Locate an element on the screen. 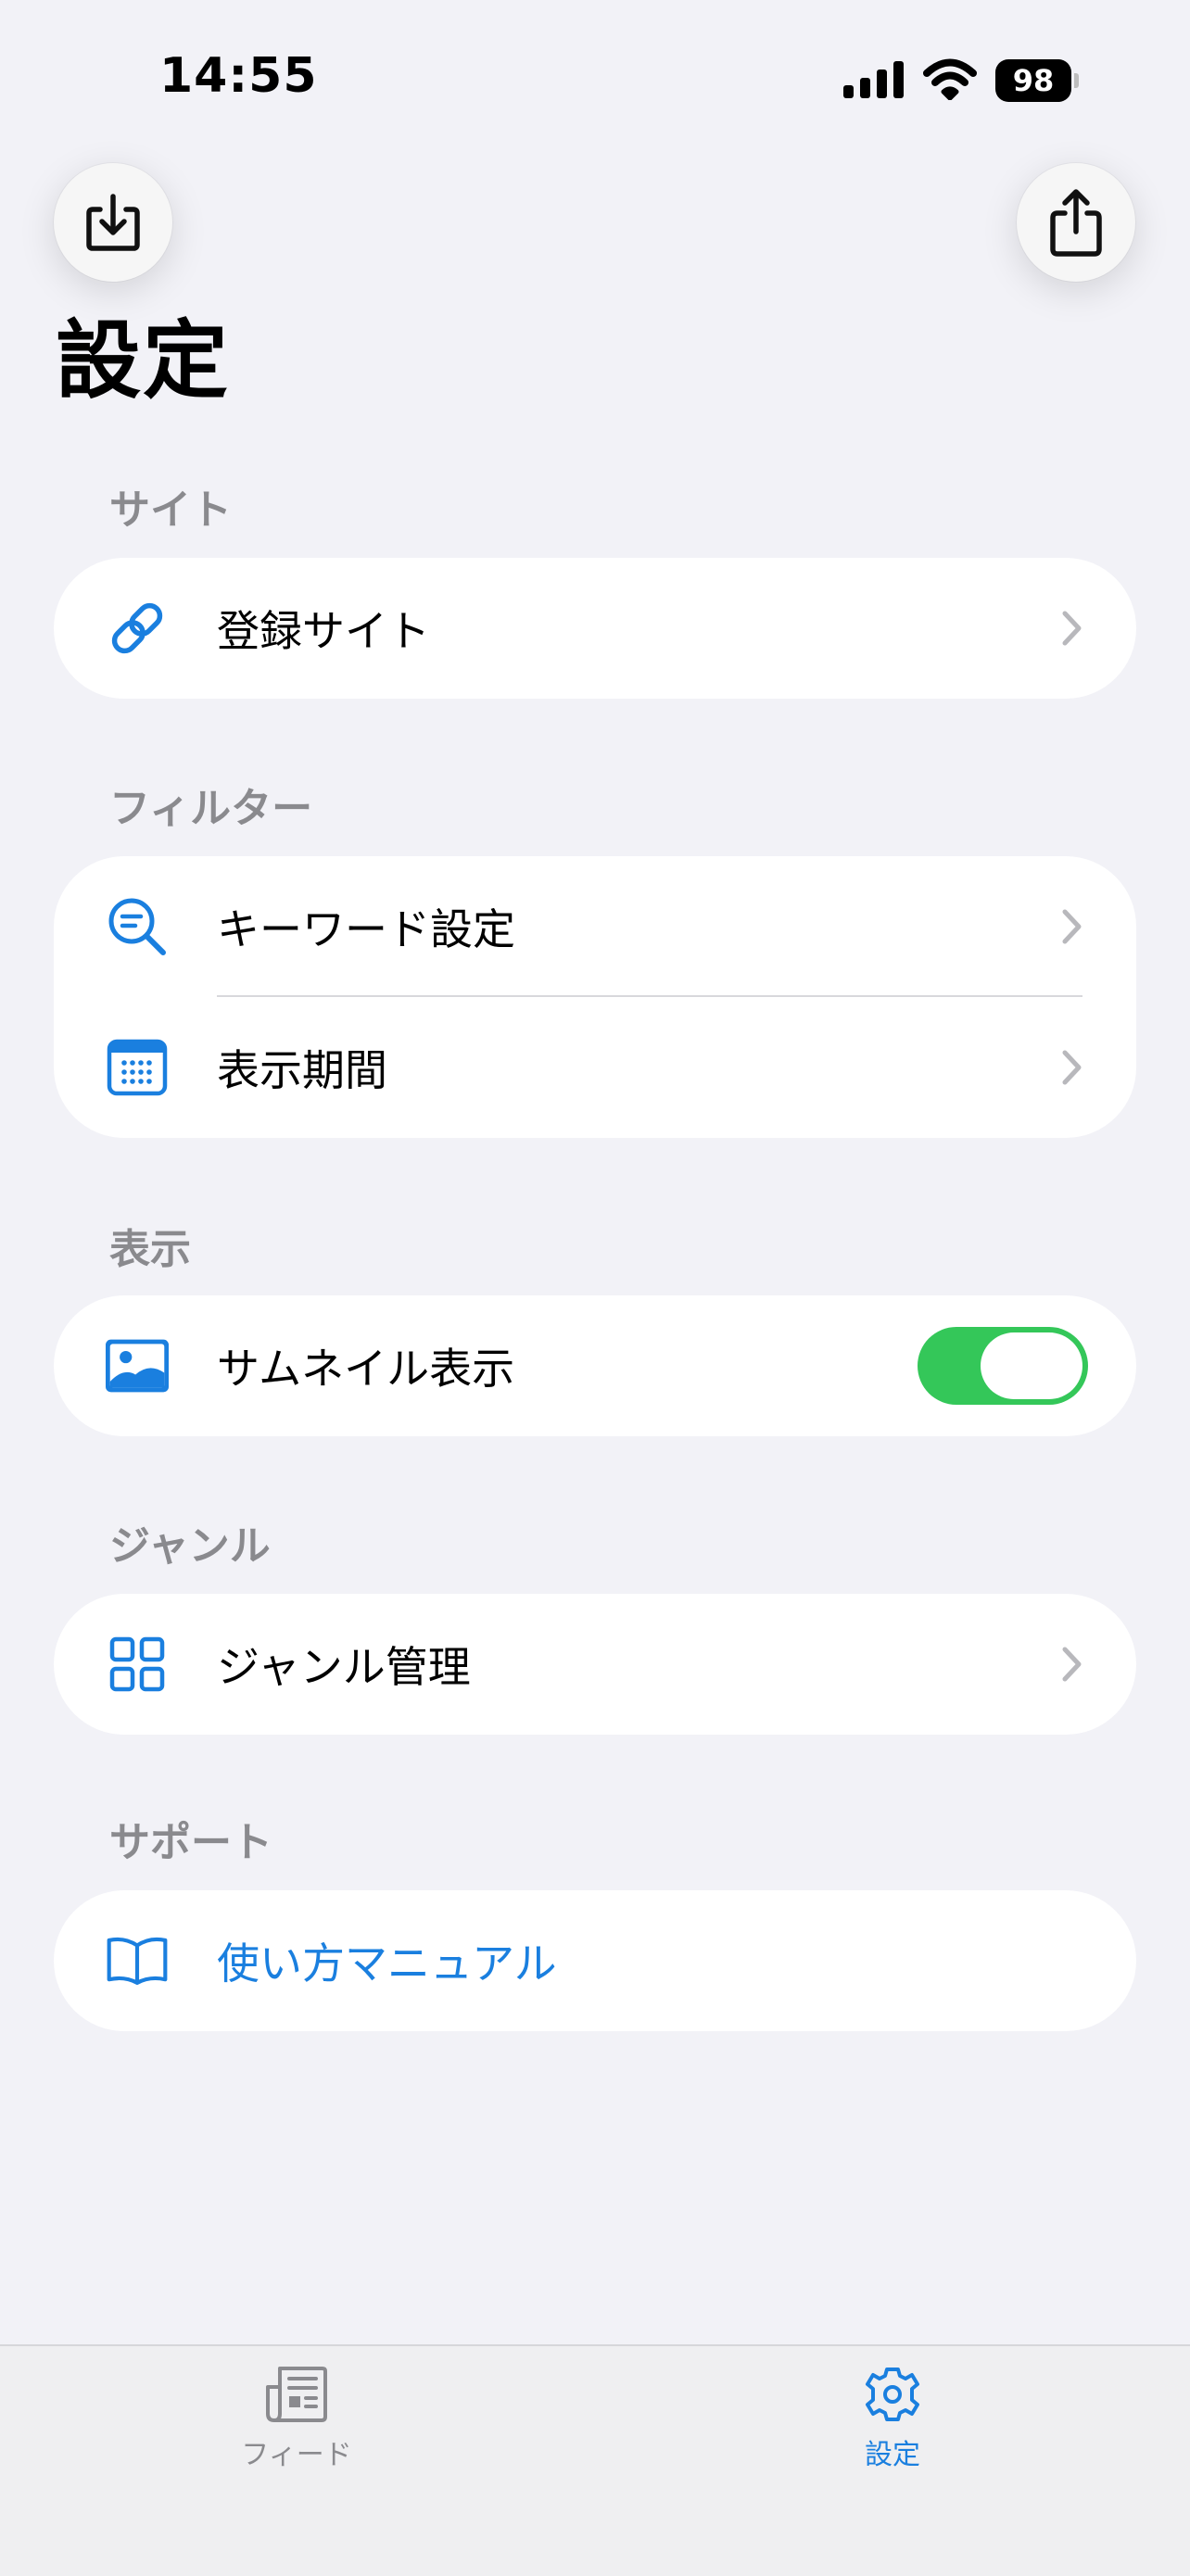 This screenshot has height=2576, width=1190. battery-indicator: 98 is located at coordinates (1038, 80).